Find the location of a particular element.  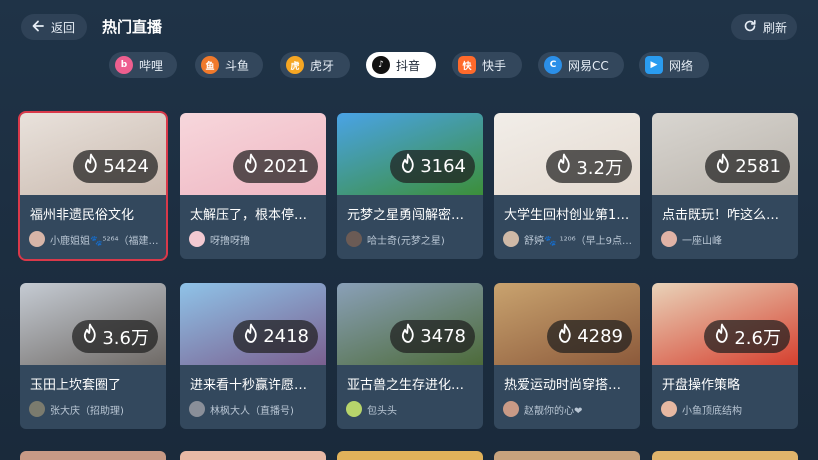

streamer-name: 林枫大人（直播号) is located at coordinates (252, 411).